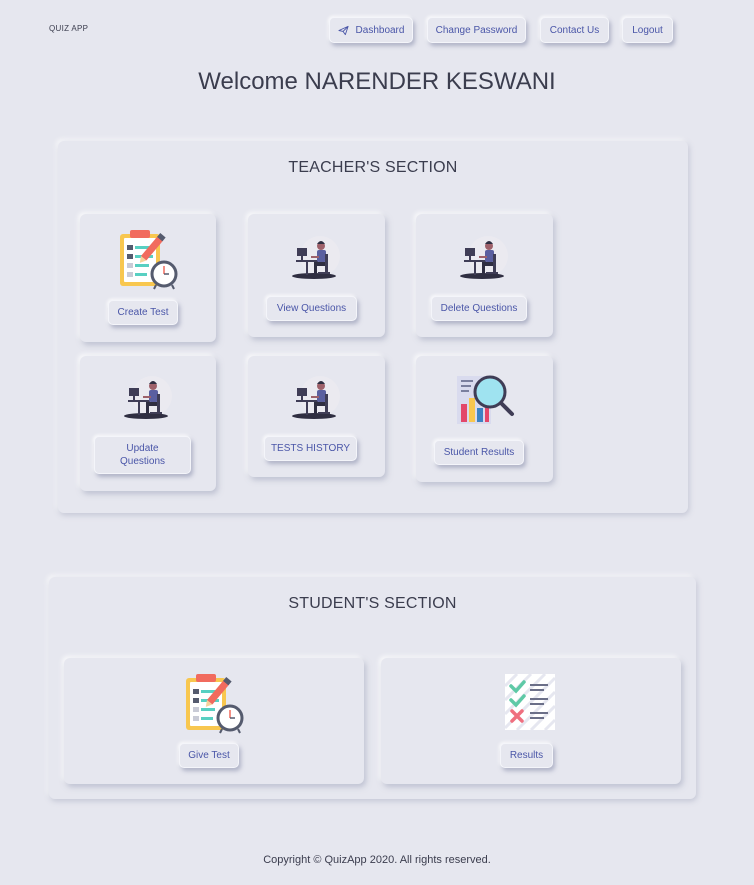 The height and width of the screenshot is (885, 754). Describe the element at coordinates (530, 702) in the screenshot. I see `checklist-icon` at that location.